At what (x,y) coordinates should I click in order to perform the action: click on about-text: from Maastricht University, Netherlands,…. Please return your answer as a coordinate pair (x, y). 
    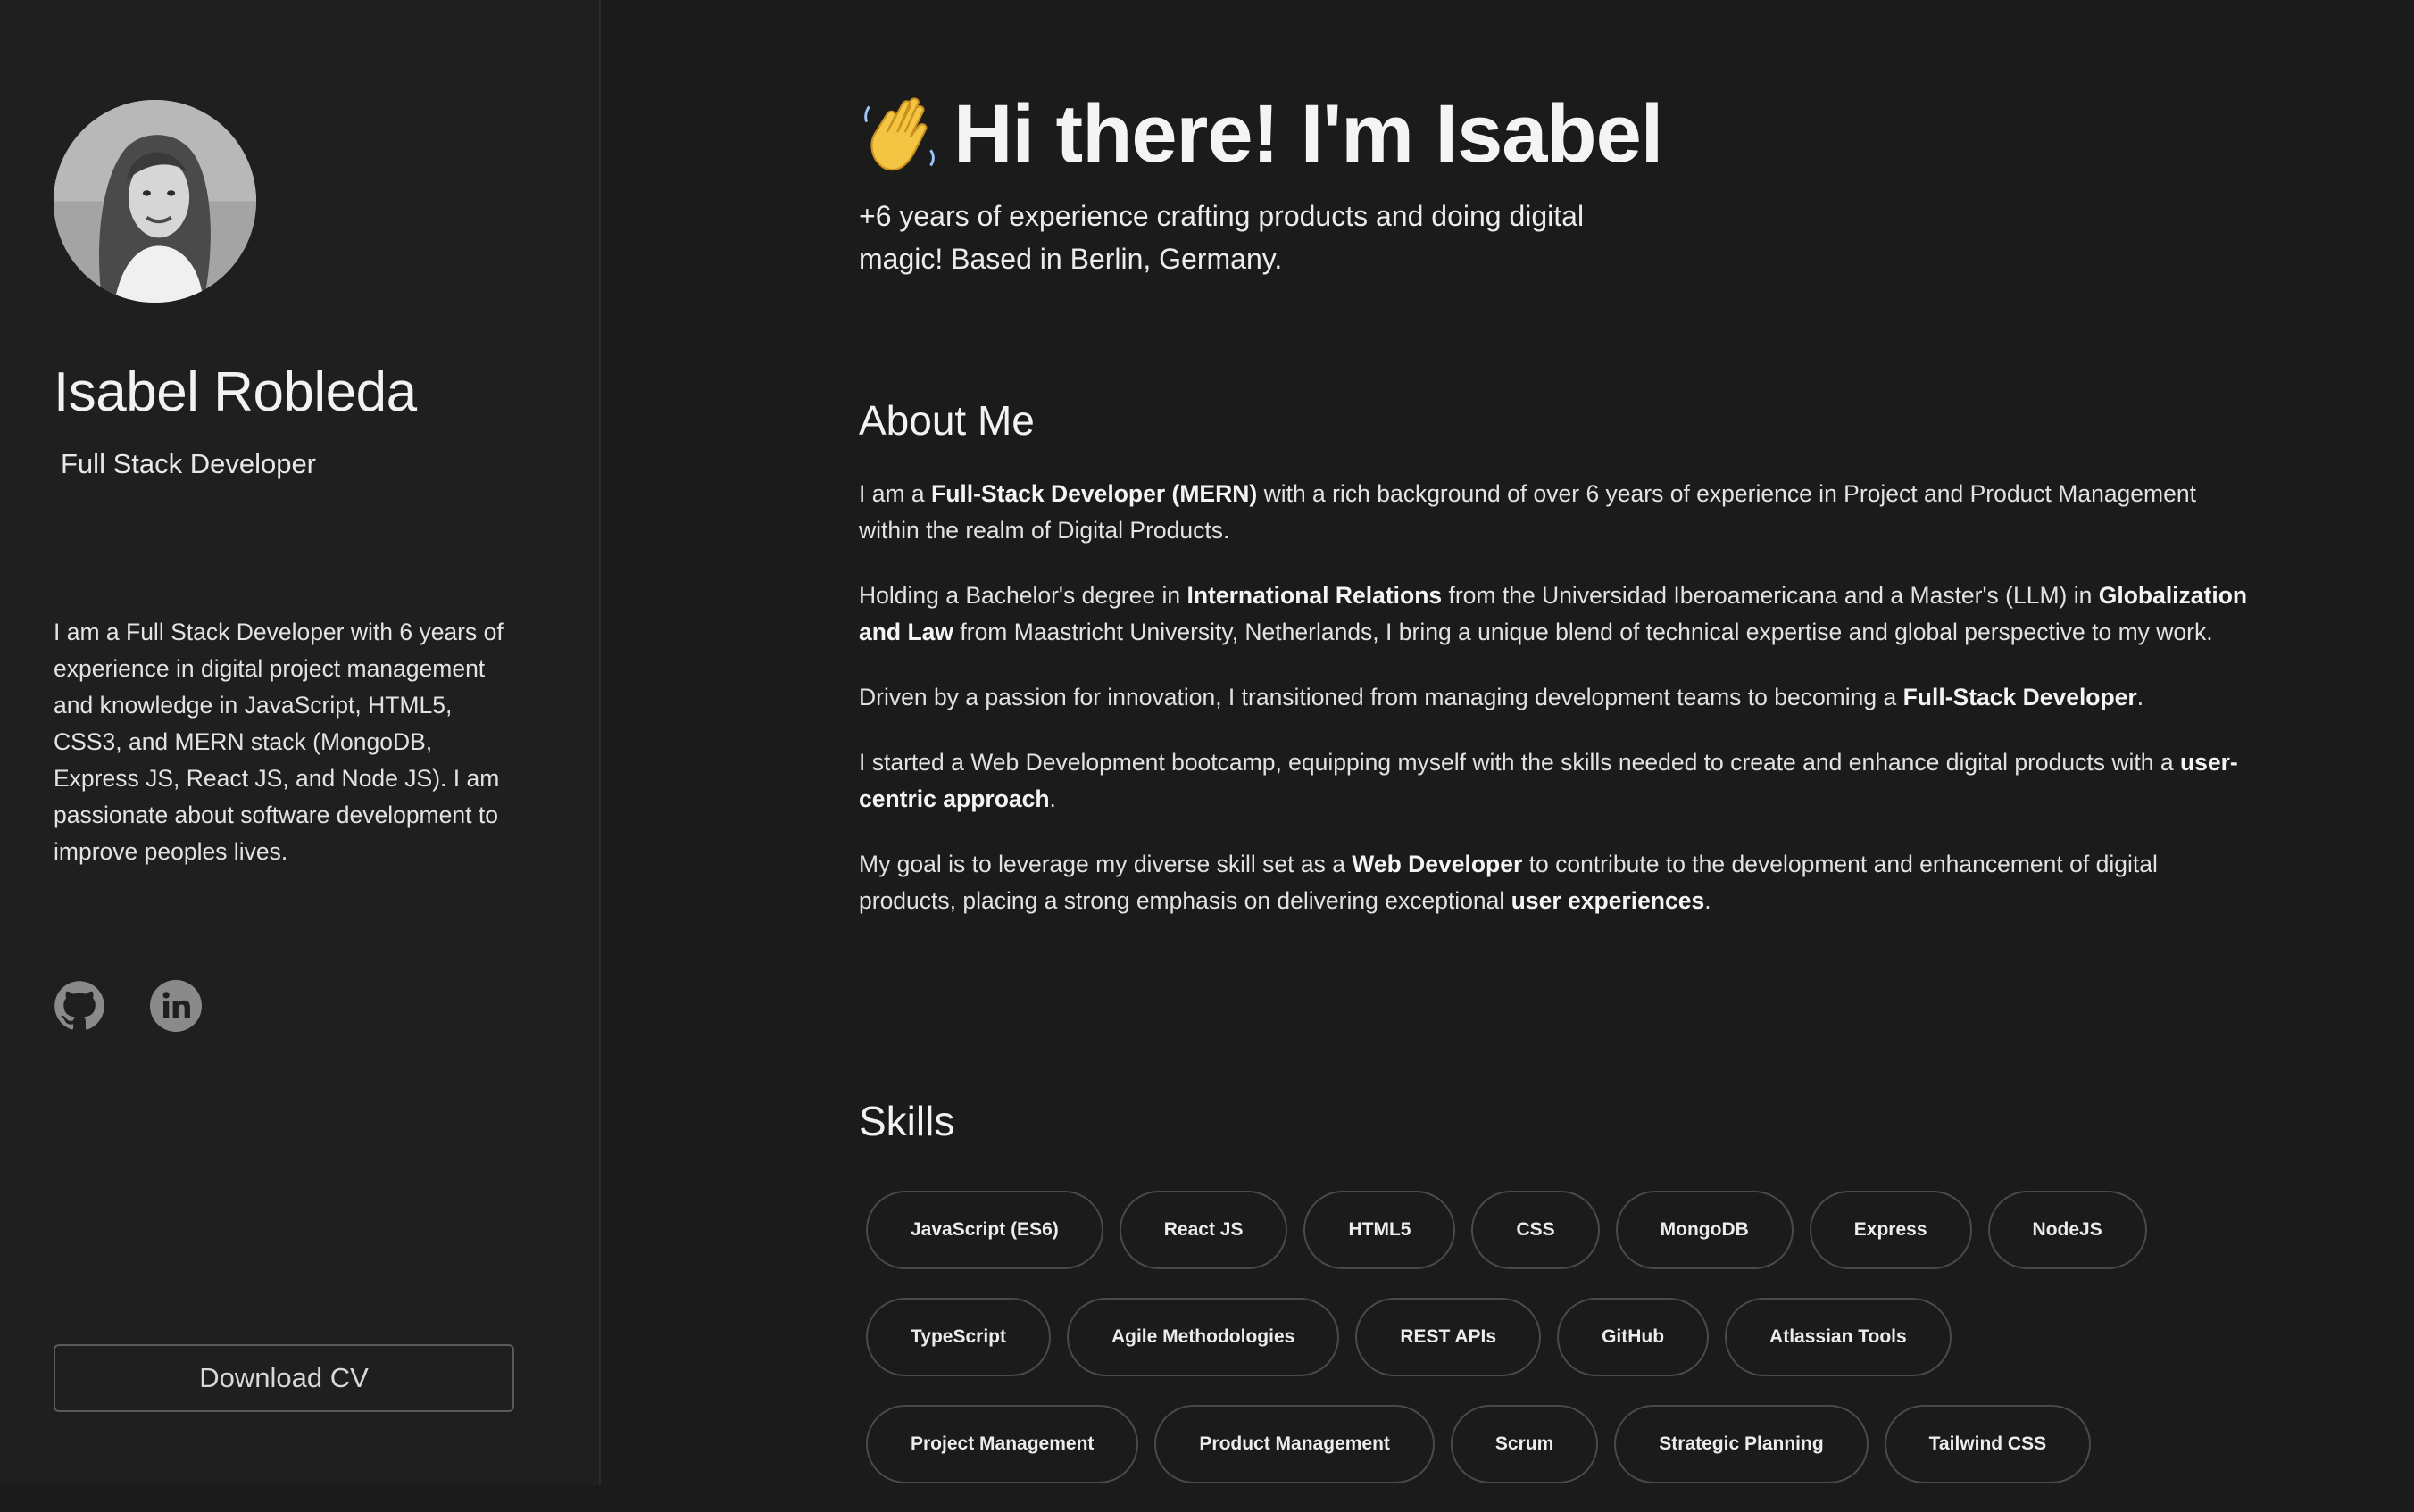
    Looking at the image, I should click on (1583, 632).